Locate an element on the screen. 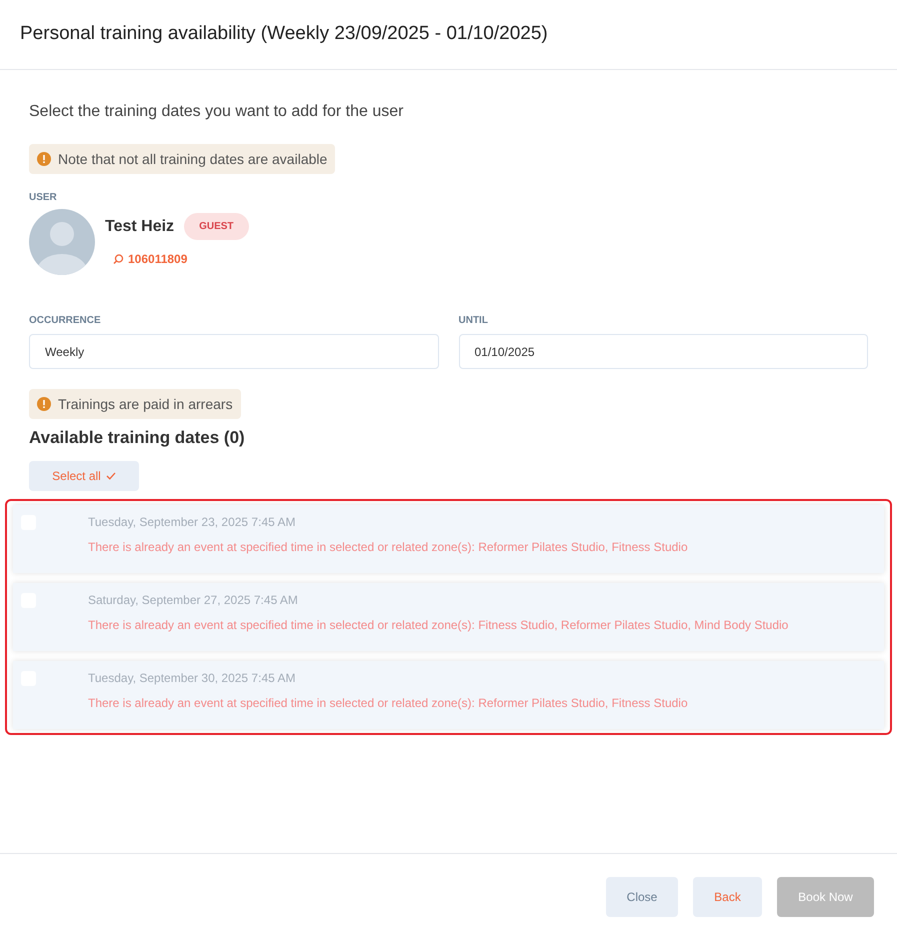 This screenshot has height=939, width=897. input-field: 01/10/2025 is located at coordinates (663, 351).